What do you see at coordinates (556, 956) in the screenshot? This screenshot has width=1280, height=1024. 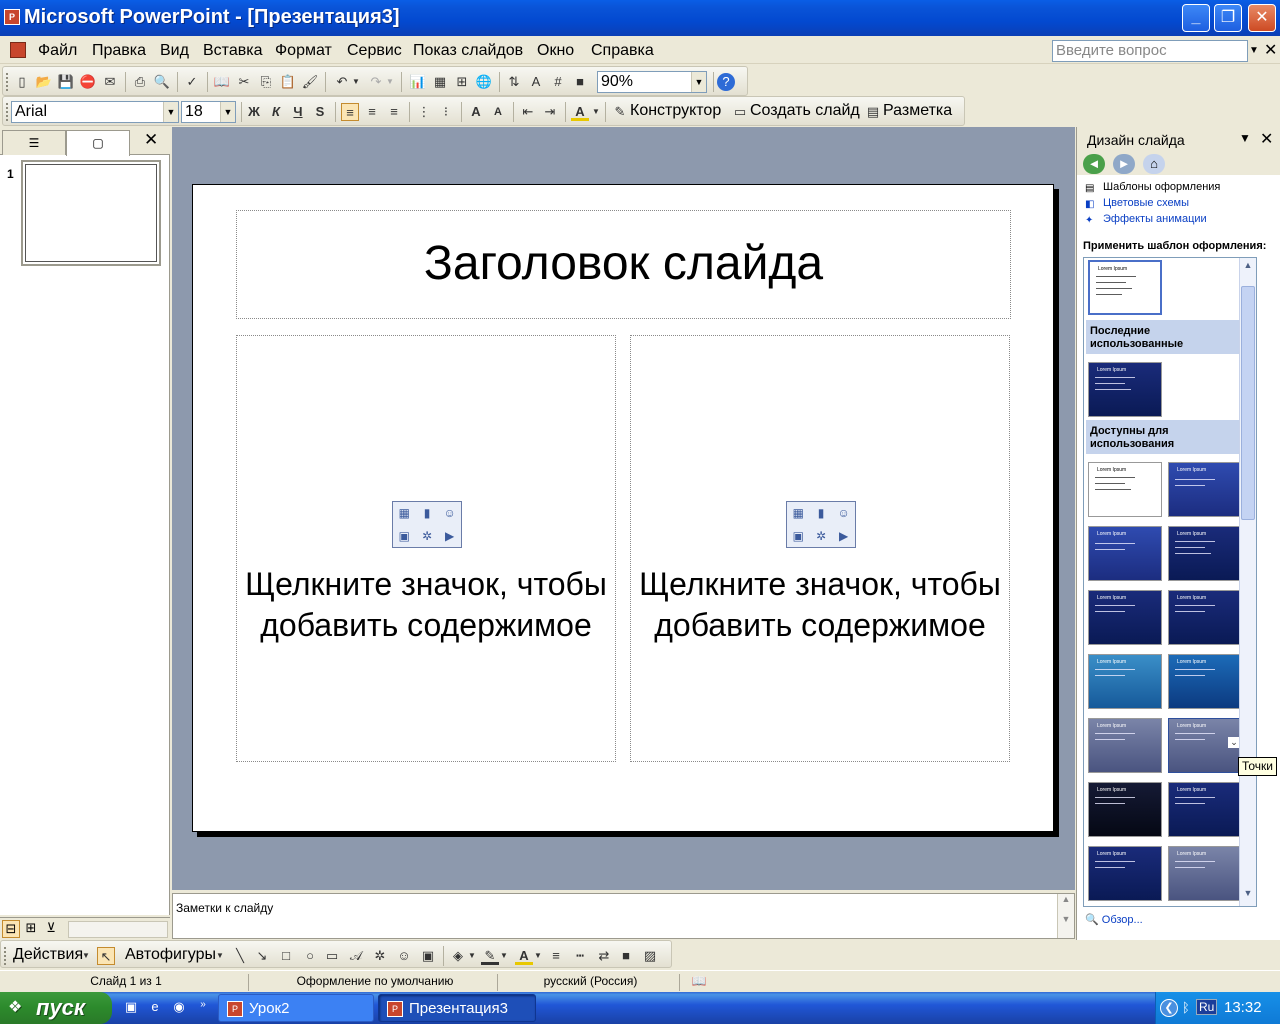 I see `line-style-icon: ≡` at bounding box center [556, 956].